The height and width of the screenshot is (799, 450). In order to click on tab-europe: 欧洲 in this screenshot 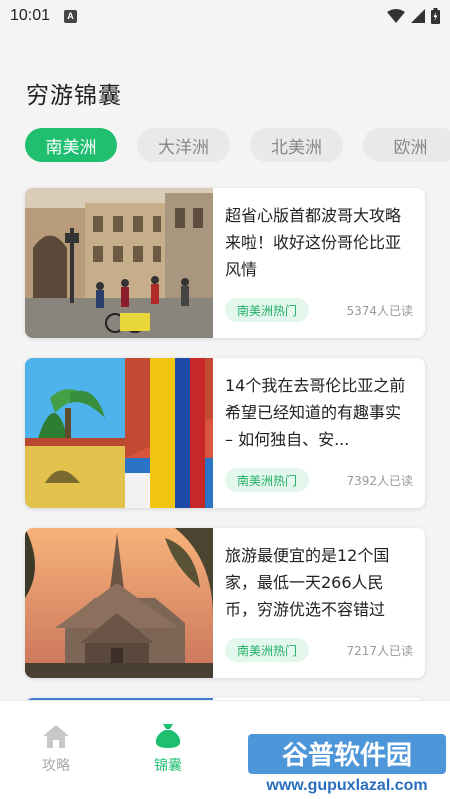, I will do `click(406, 145)`.